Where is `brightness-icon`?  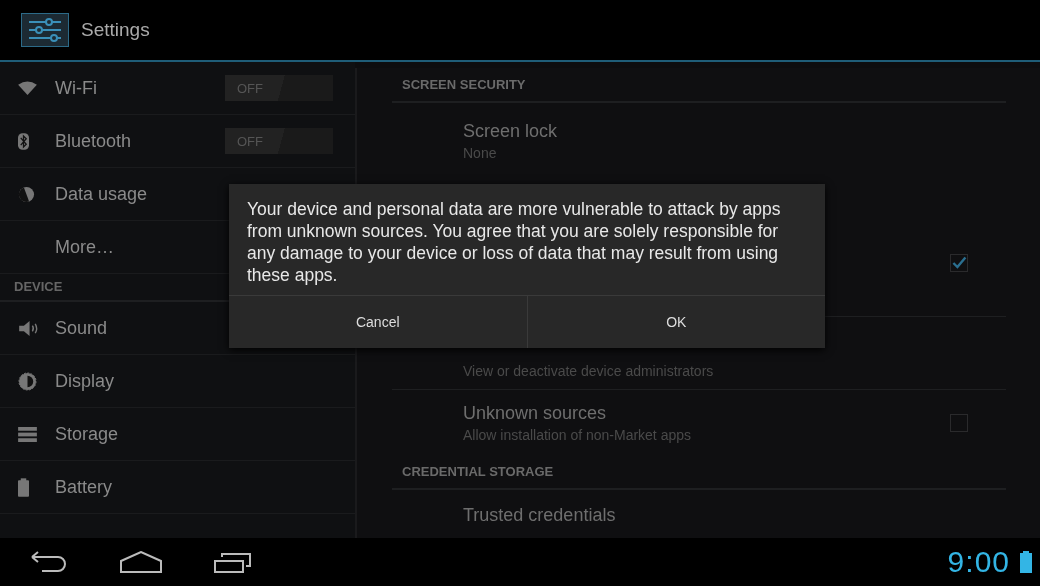 brightness-icon is located at coordinates (27, 381).